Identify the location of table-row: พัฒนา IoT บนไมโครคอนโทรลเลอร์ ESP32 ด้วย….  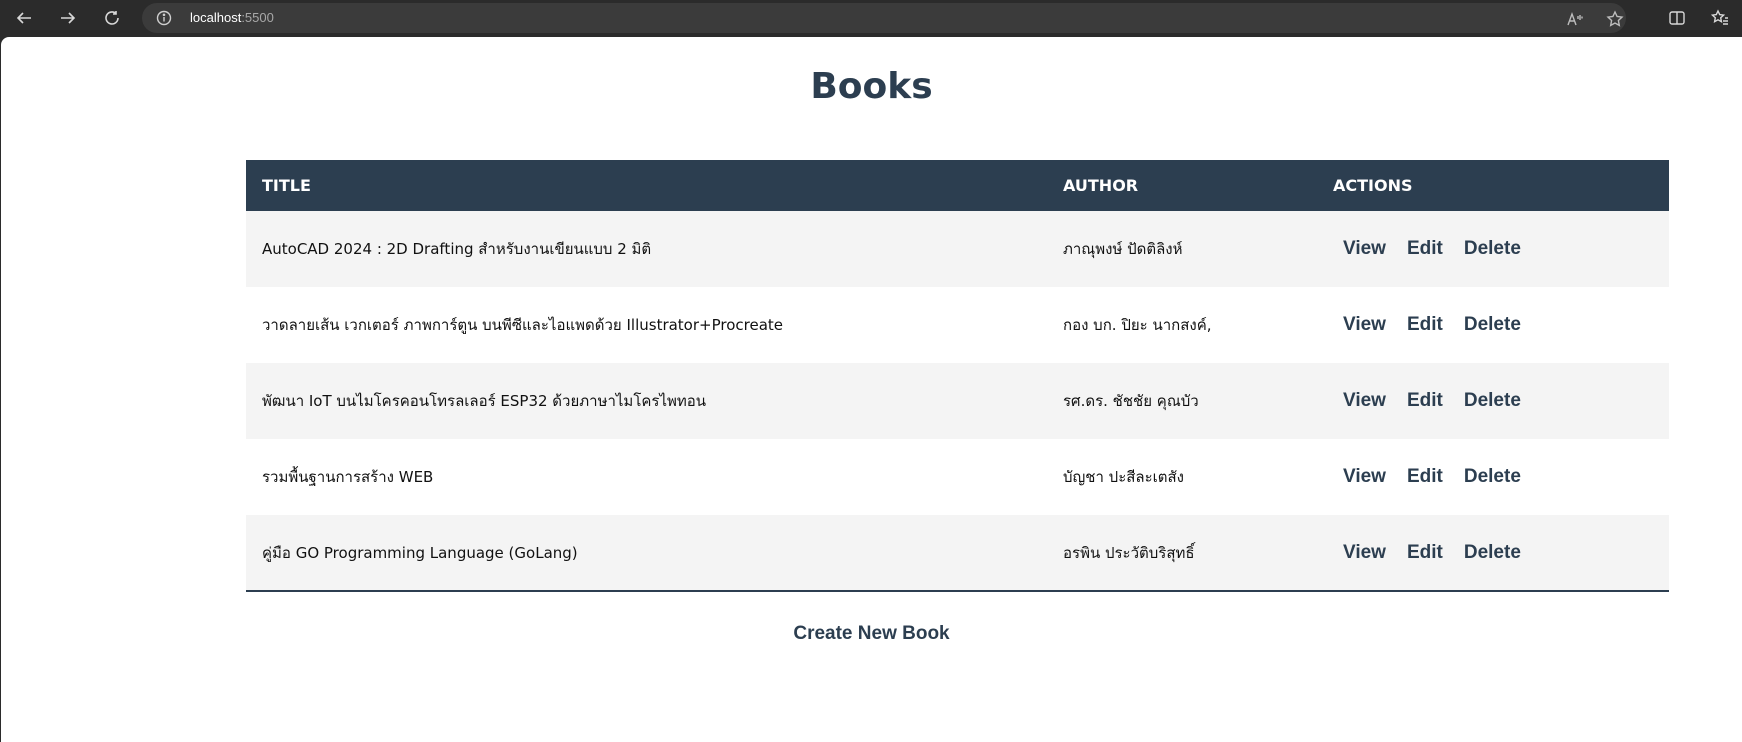
(957, 401).